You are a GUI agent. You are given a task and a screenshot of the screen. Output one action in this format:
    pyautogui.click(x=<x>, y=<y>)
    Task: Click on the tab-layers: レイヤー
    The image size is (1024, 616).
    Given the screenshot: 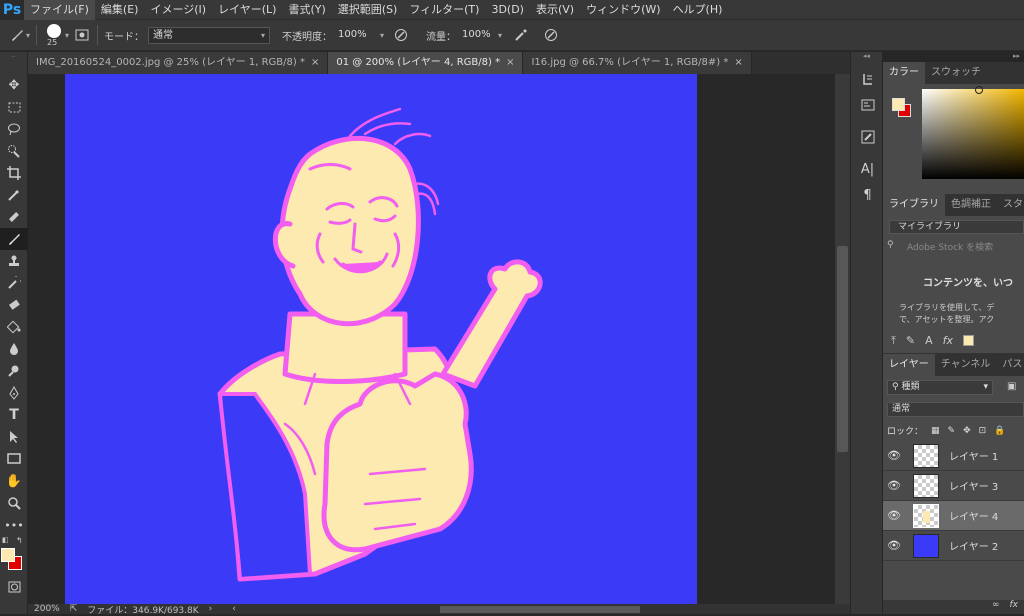 What is the action you would take?
    pyautogui.click(x=909, y=365)
    